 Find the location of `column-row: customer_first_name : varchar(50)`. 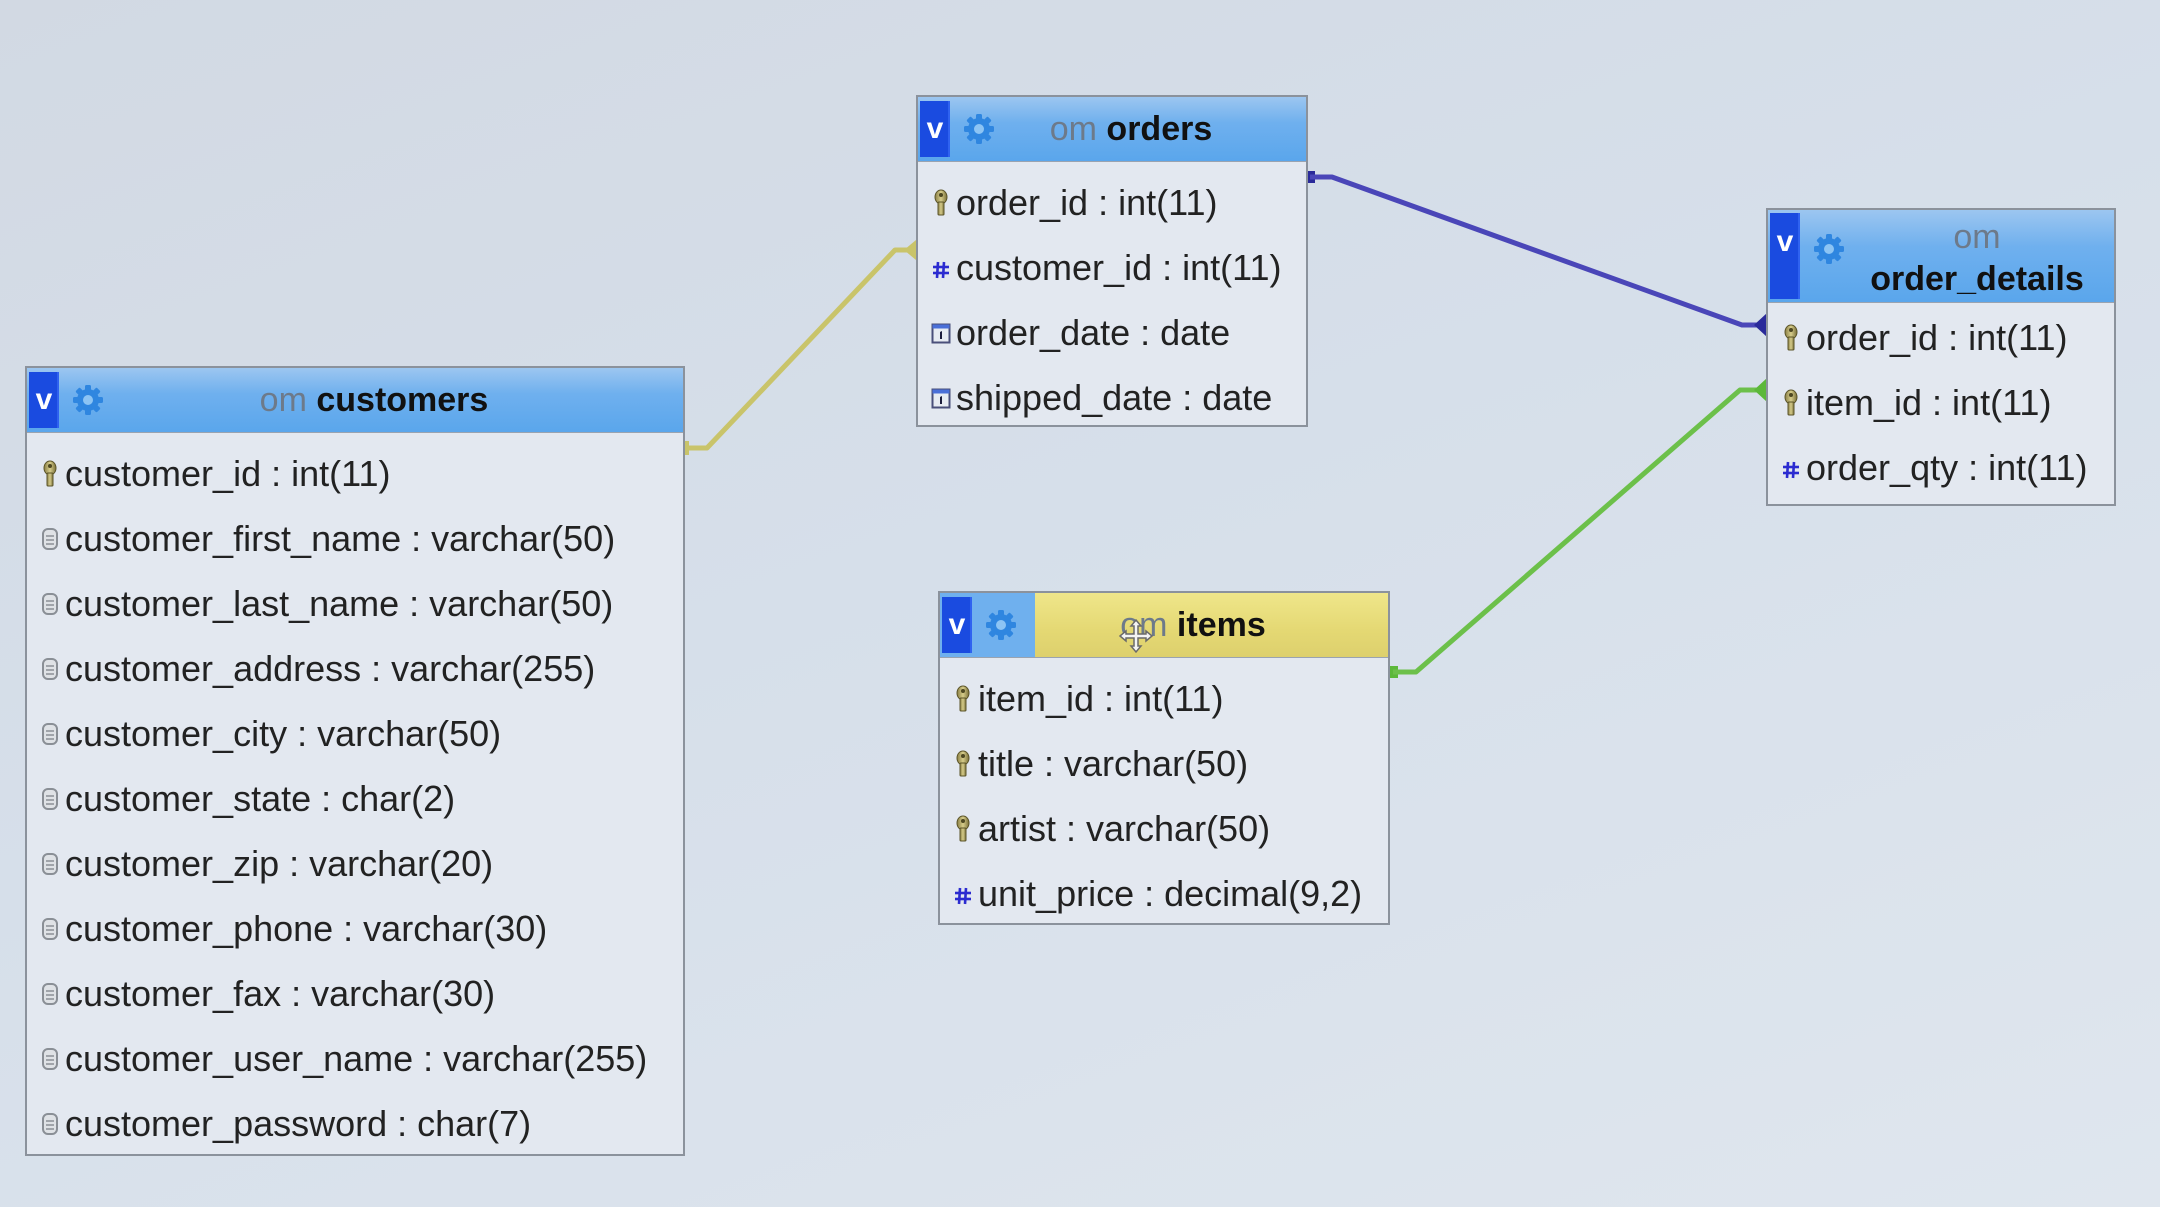

column-row: customer_first_name : varchar(50) is located at coordinates (355, 538).